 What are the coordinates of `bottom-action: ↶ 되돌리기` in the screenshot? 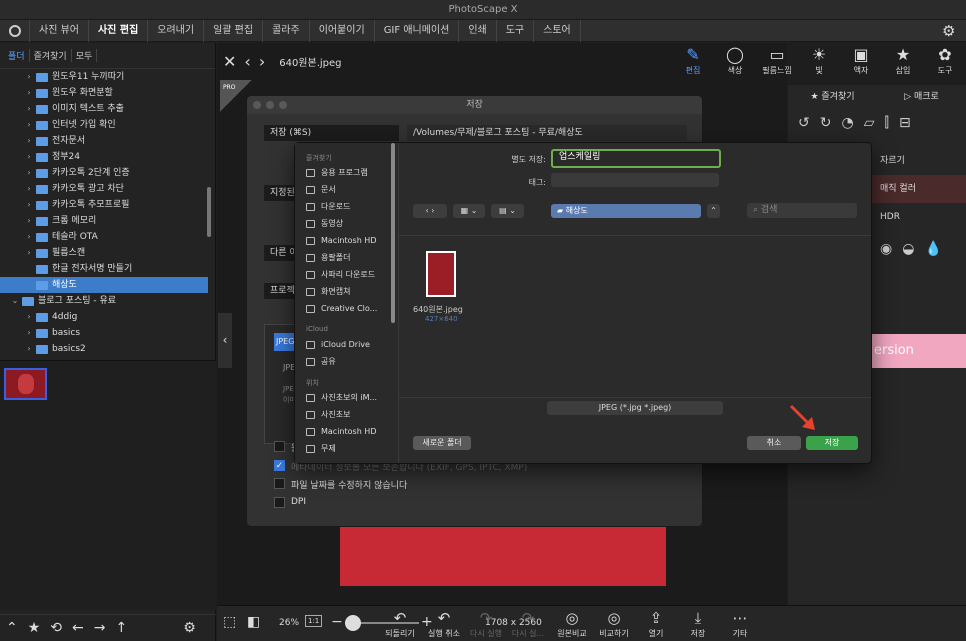 It's located at (400, 623).